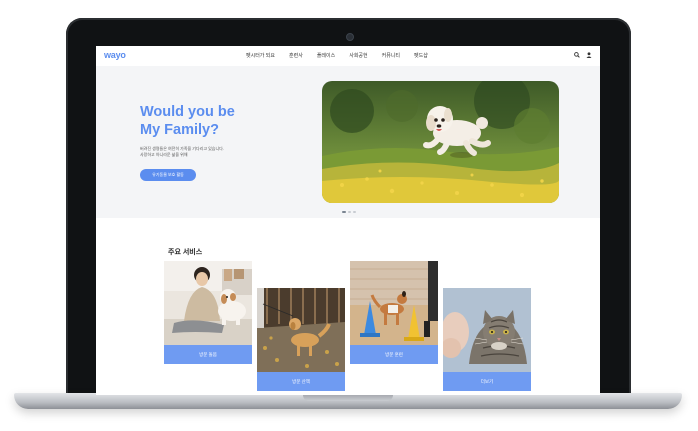  I want to click on service-card-training: 방문 훈련, so click(394, 312).